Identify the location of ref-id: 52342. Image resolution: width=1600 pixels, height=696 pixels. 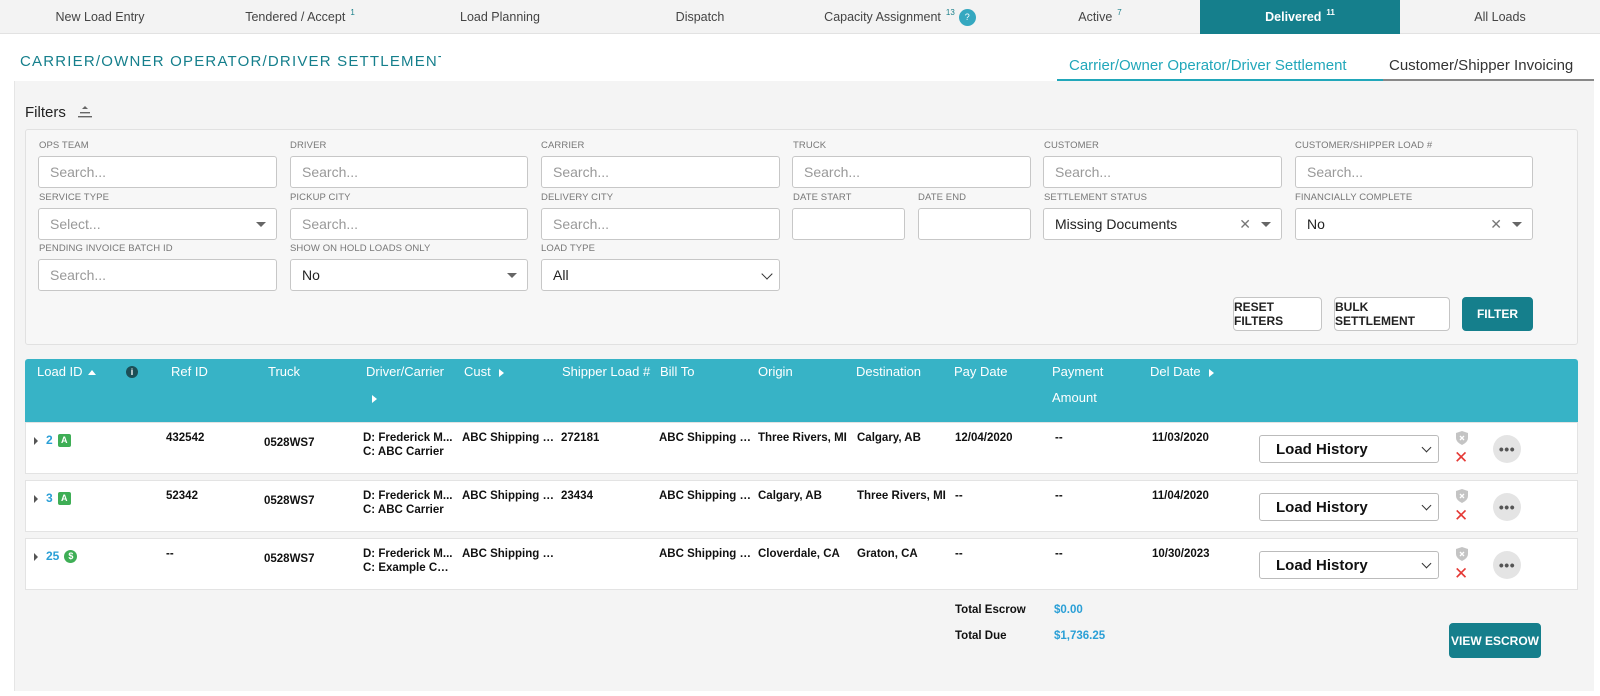
(182, 496).